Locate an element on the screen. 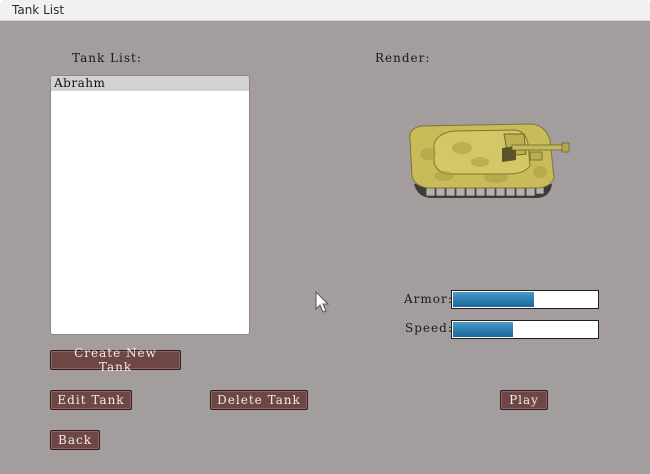 Image resolution: width=650 pixels, height=474 pixels. speed-label: Speed: is located at coordinates (429, 328).